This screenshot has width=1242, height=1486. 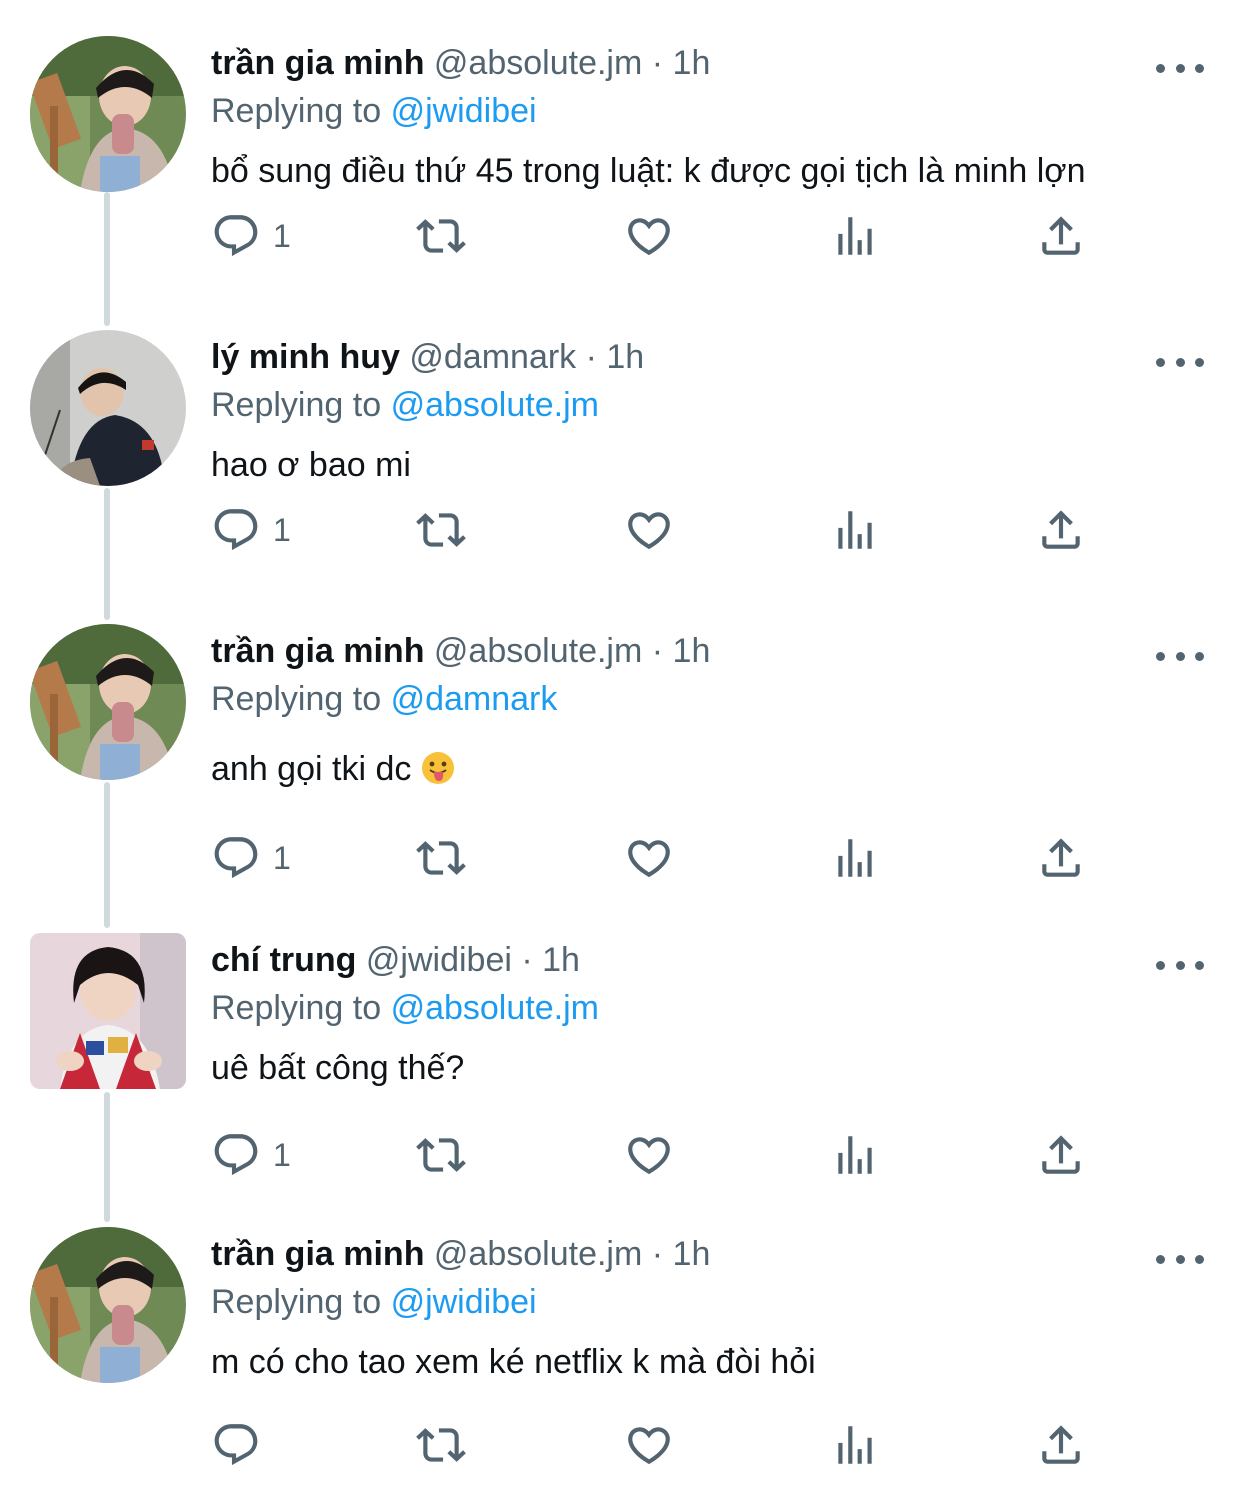 What do you see at coordinates (333, 769) in the screenshot?
I see `tweet-body: anh gọi tki dc` at bounding box center [333, 769].